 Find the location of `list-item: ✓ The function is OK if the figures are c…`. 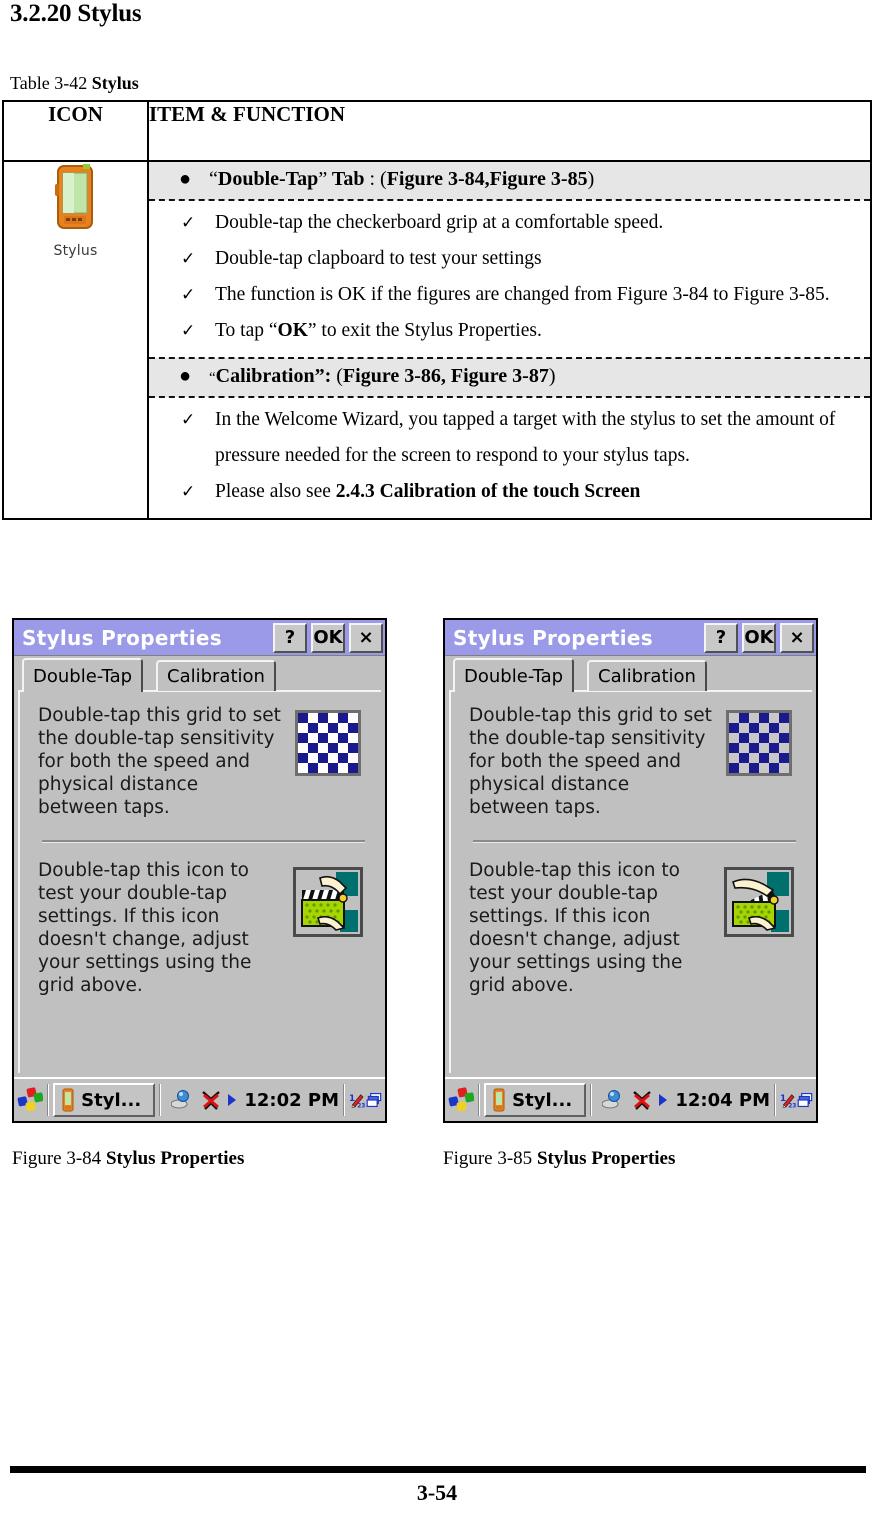

list-item: ✓ The function is OK if the figures are c… is located at coordinates (504, 295).